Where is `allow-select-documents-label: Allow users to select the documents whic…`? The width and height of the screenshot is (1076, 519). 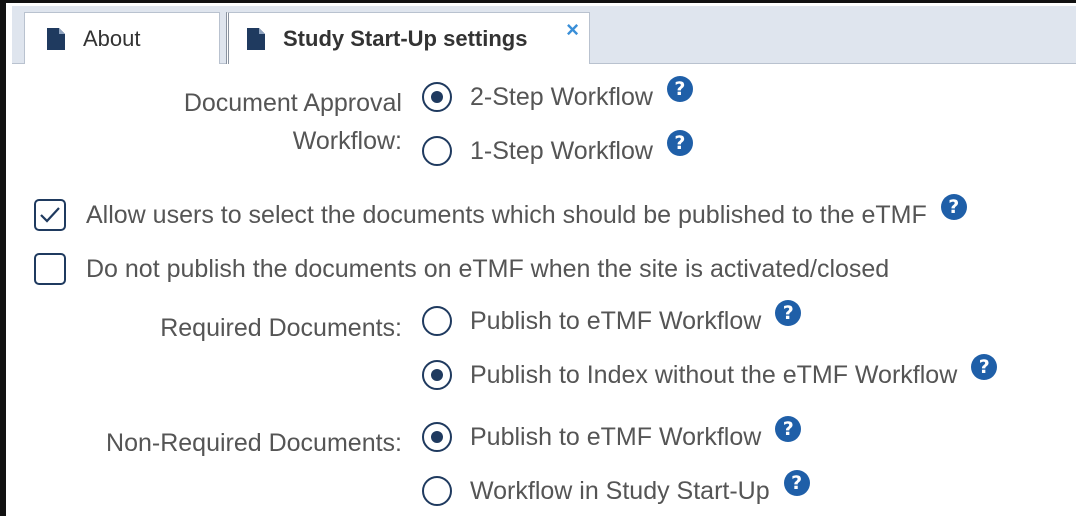
allow-select-documents-label: Allow users to select the documents whic… is located at coordinates (506, 214).